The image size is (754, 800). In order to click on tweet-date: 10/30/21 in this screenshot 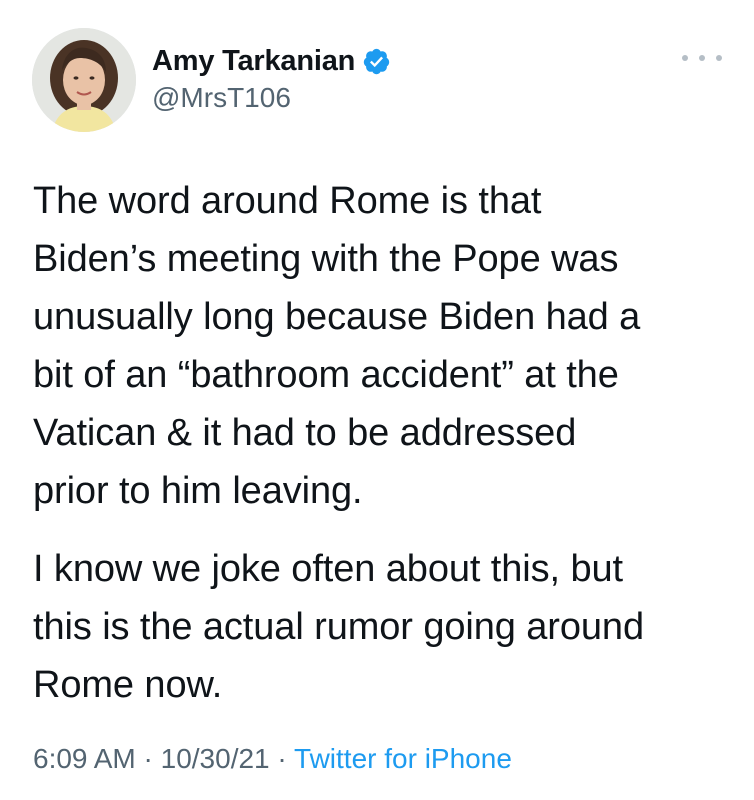, I will do `click(215, 758)`.